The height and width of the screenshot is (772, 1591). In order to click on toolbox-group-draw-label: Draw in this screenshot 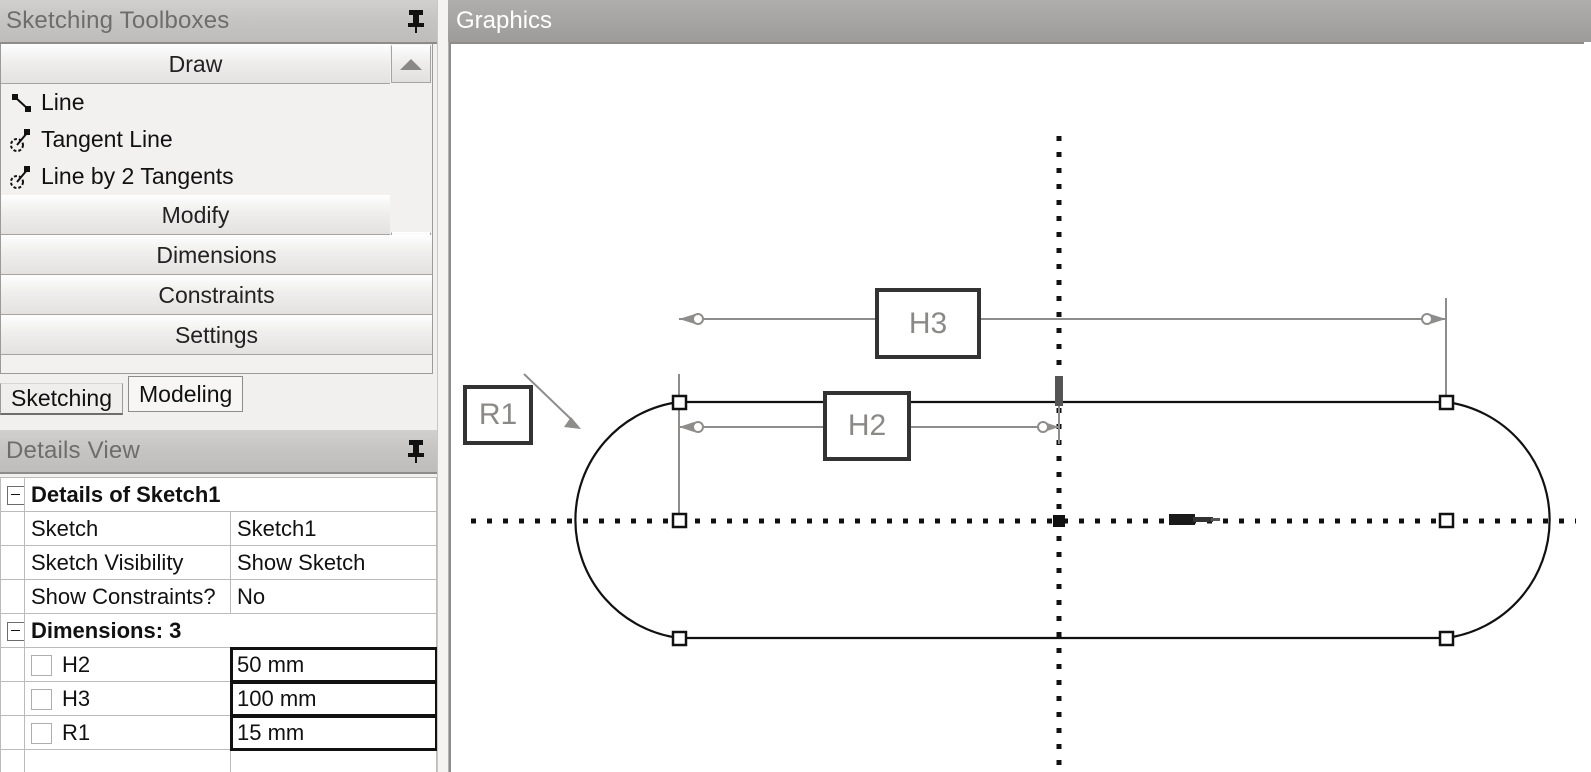, I will do `click(195, 63)`.